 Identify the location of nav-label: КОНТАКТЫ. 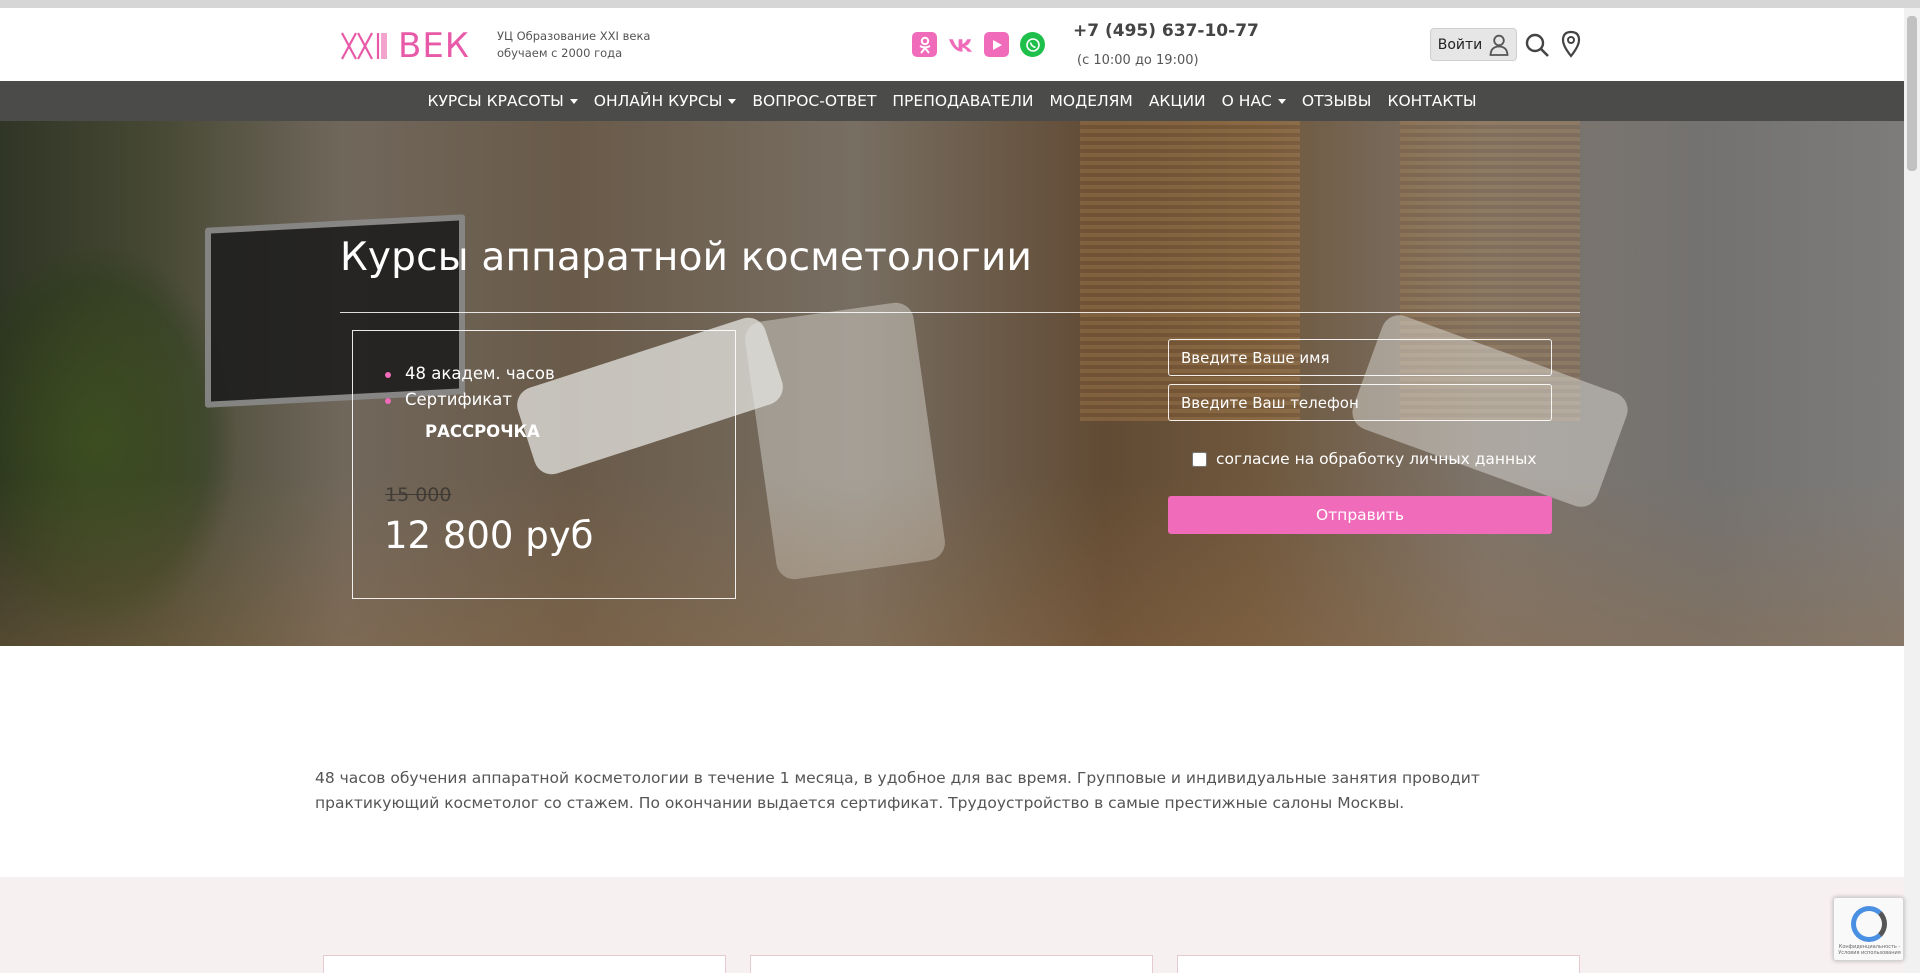
(1432, 101).